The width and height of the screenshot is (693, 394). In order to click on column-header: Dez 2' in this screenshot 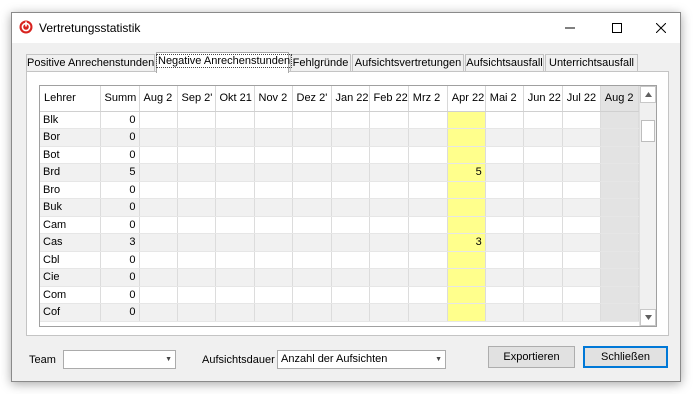, I will do `click(312, 99)`.